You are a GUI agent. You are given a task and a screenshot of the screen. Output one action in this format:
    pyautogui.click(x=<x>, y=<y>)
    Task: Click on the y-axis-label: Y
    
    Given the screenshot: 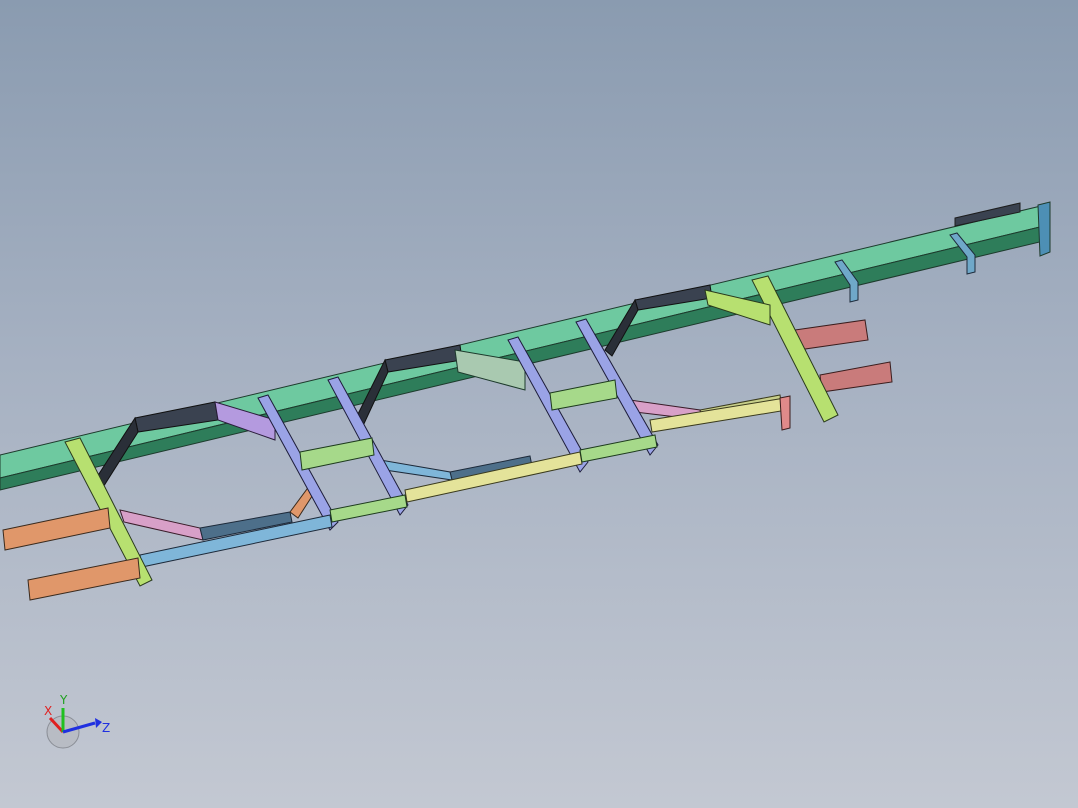 What is the action you would take?
    pyautogui.click(x=63, y=700)
    